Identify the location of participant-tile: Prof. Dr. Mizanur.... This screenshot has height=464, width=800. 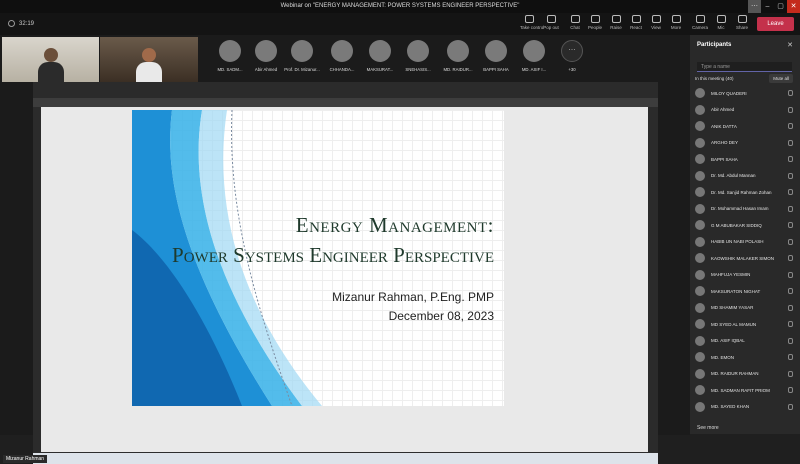
(302, 59).